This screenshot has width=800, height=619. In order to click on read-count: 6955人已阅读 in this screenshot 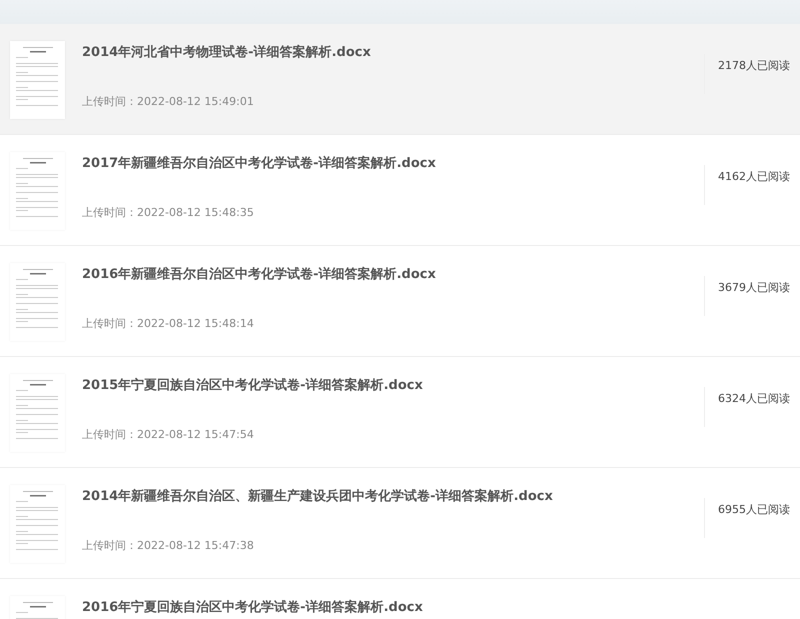, I will do `click(754, 509)`.